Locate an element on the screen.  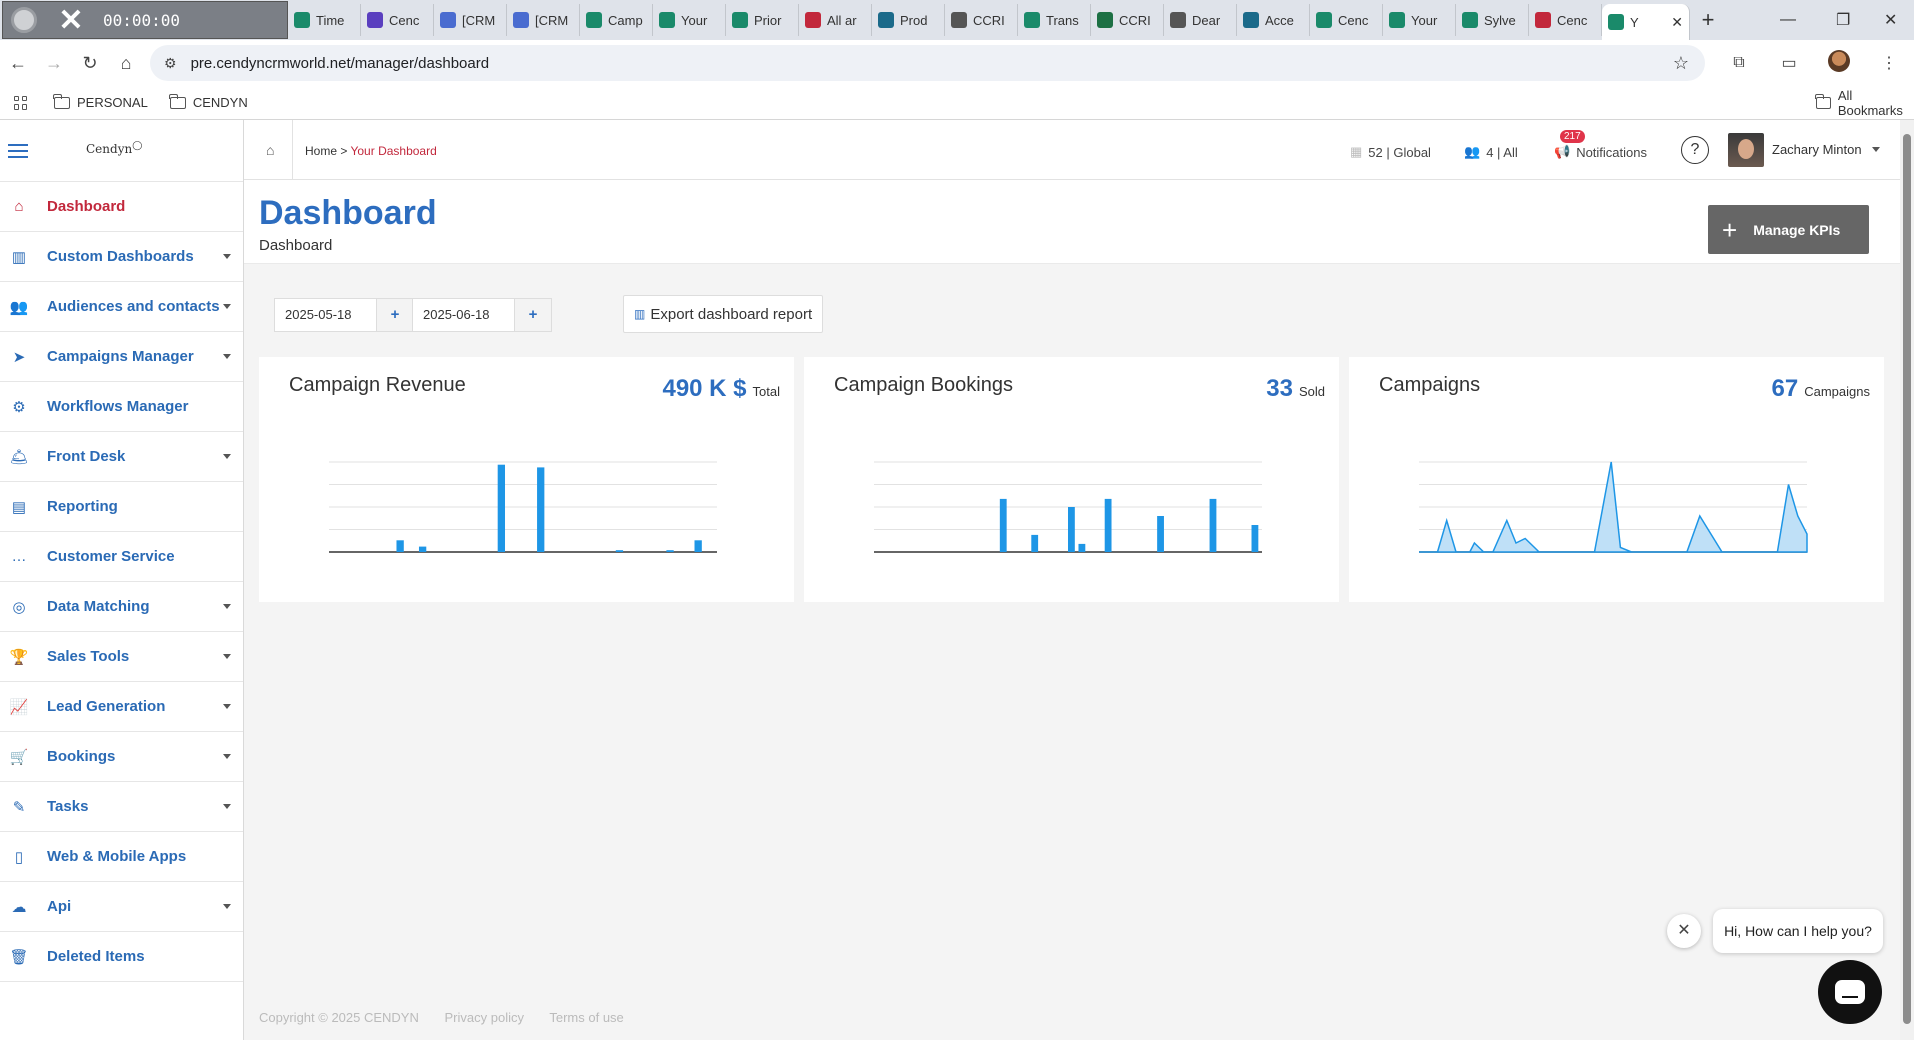
sidebar-item-sales-tools: 🏆 Sales Tools is located at coordinates (121, 657).